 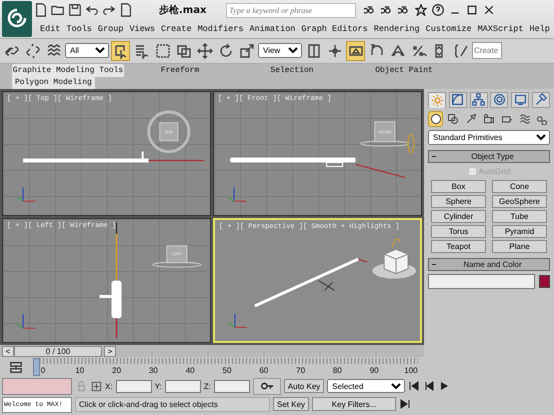 I want to click on ribbon-tab: Selection, so click(x=292, y=70).